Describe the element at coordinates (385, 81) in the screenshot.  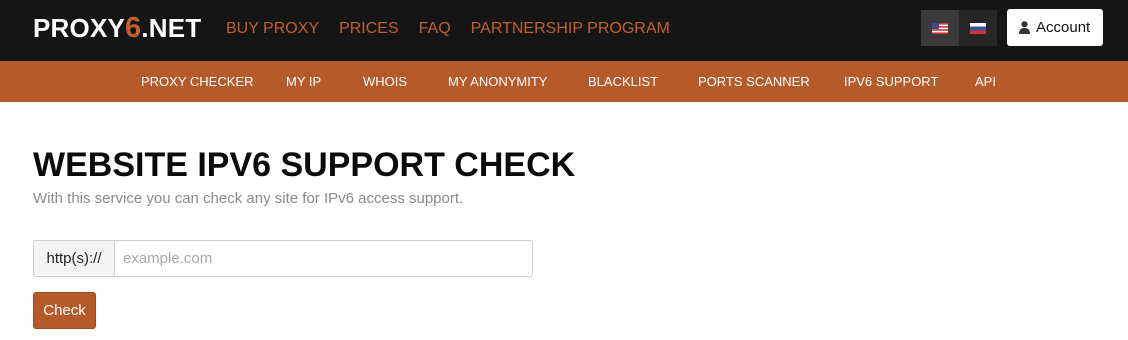
I see `tool-link-whois: WHOIS` at that location.